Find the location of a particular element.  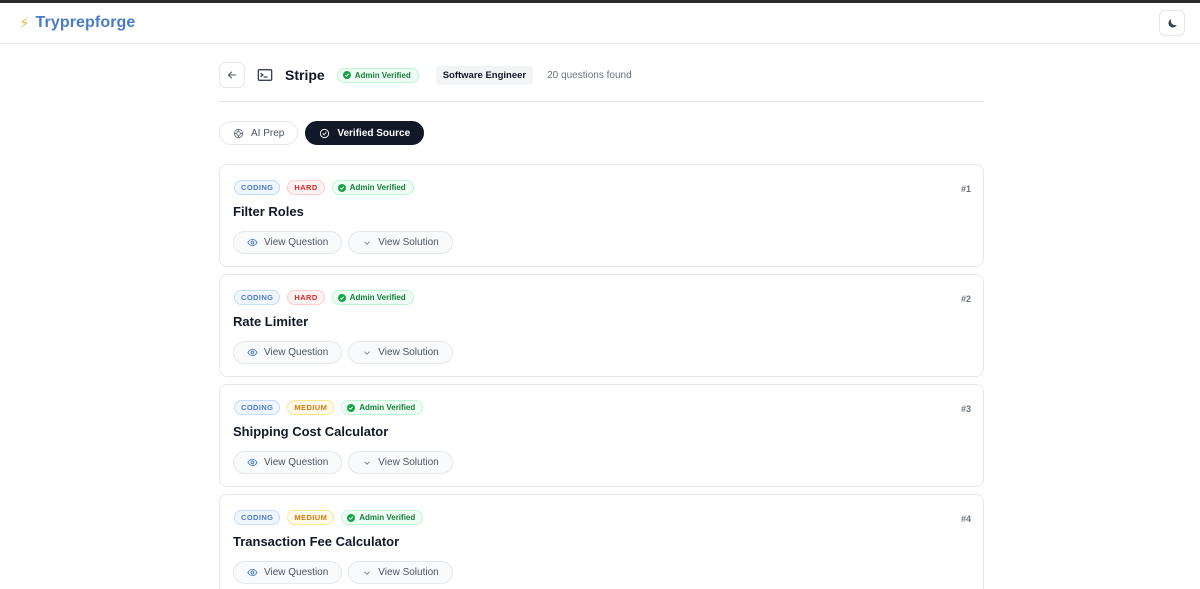

question-title: Filter Roles is located at coordinates (268, 211).